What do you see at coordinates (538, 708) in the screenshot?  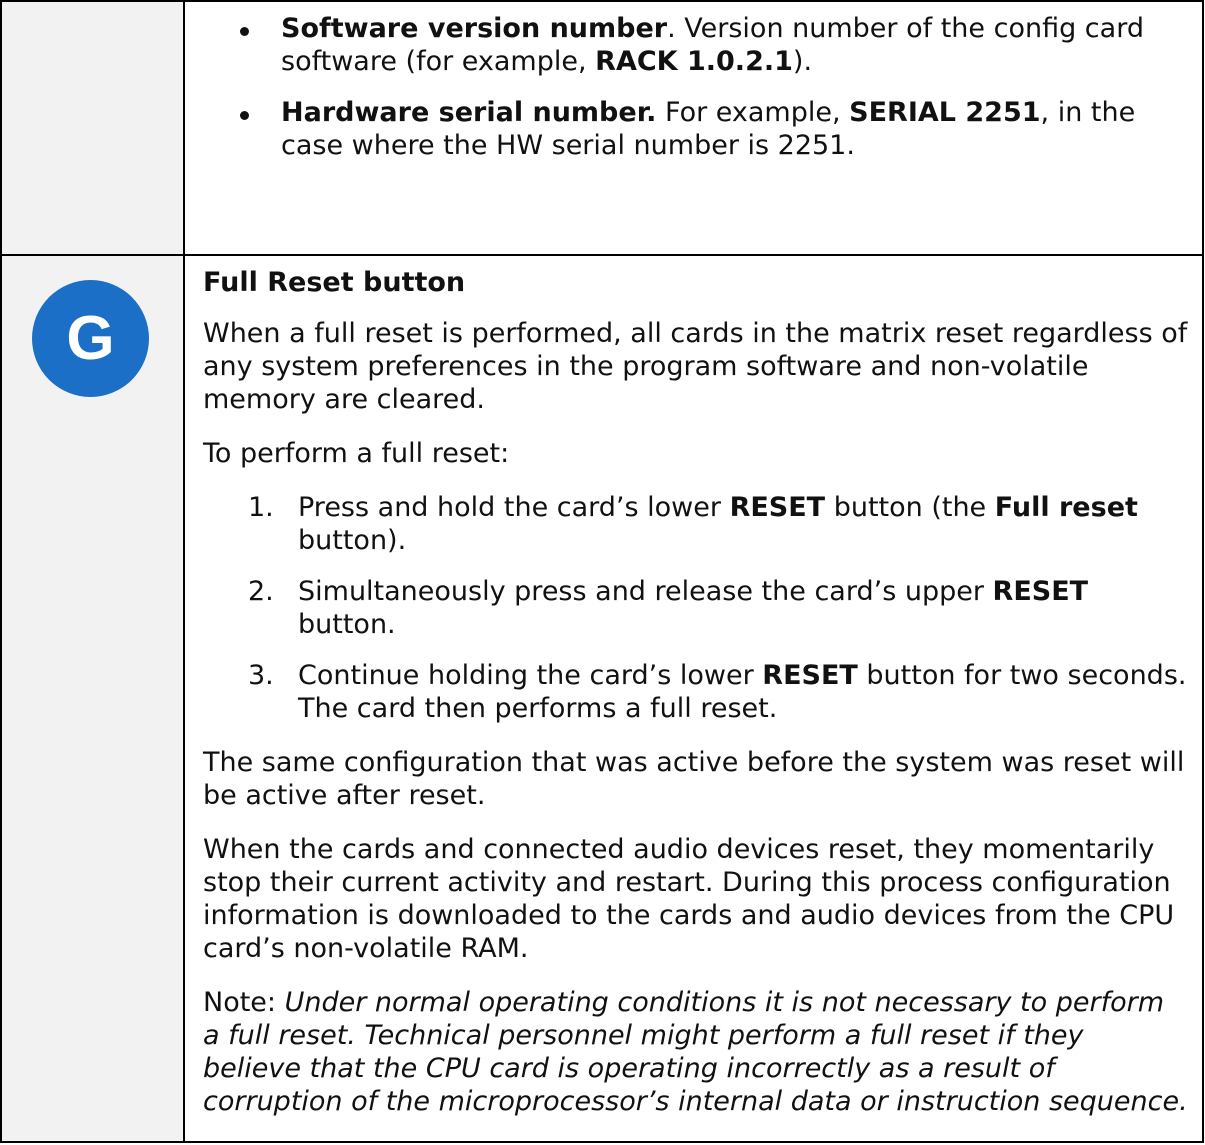 I see `step-result: The card then performs a full reset.` at bounding box center [538, 708].